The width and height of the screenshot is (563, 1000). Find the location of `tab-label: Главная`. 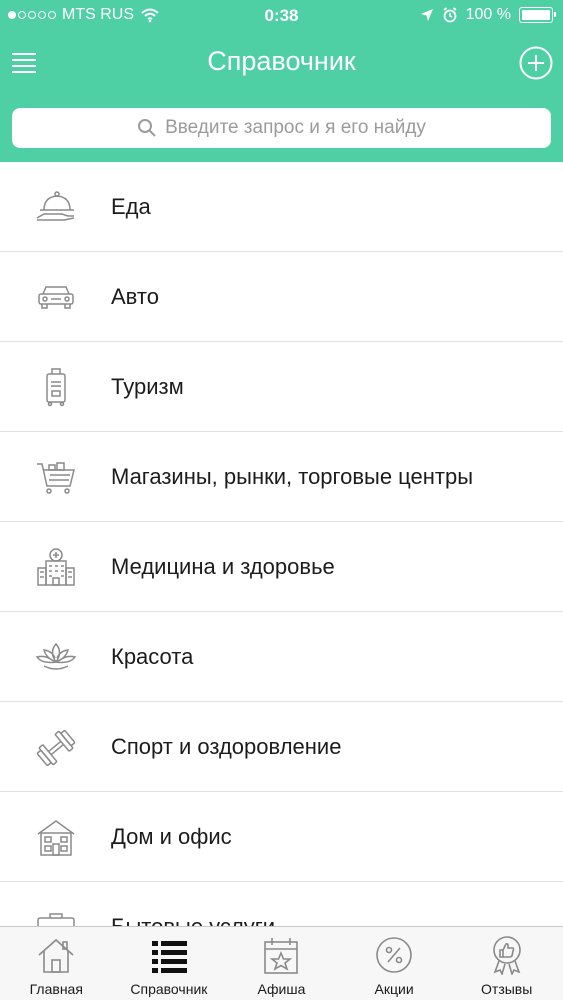

tab-label: Главная is located at coordinates (56, 989).